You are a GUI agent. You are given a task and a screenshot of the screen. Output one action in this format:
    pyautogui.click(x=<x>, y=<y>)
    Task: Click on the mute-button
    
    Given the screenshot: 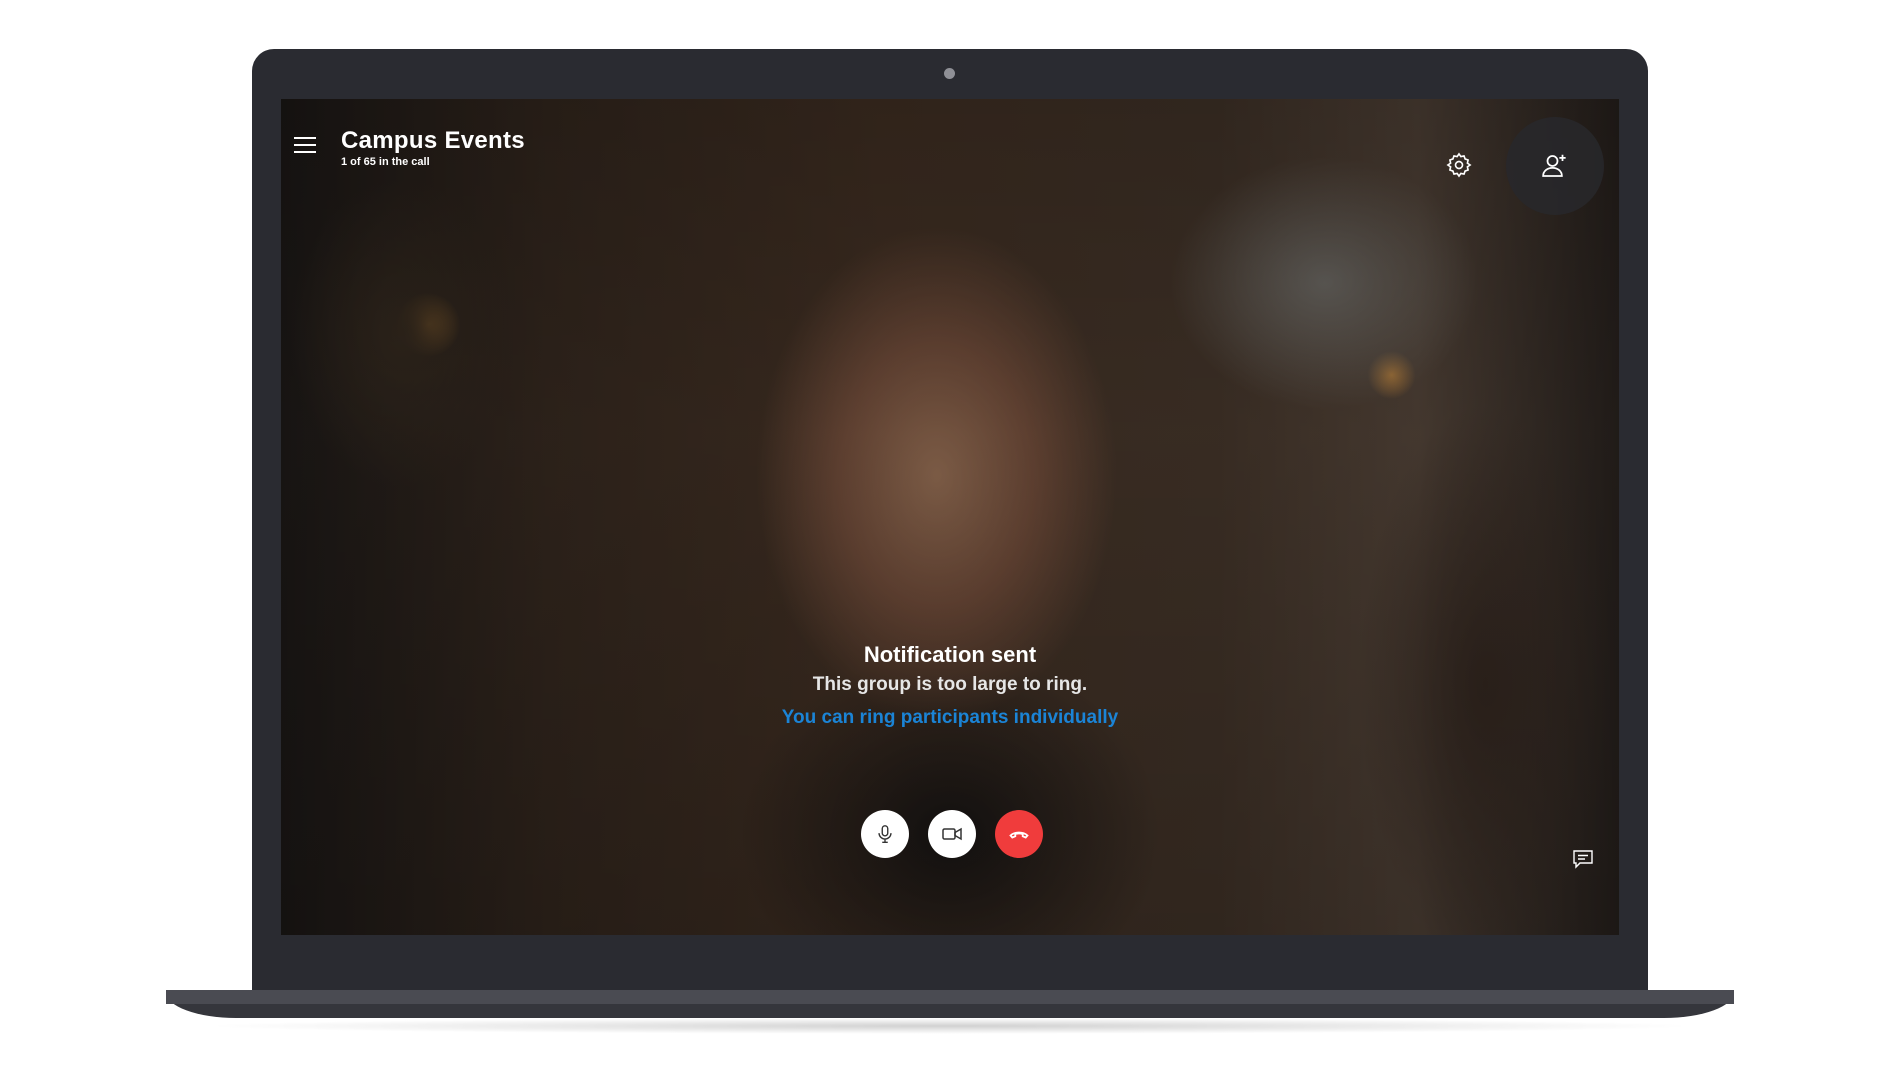 What is the action you would take?
    pyautogui.click(x=885, y=834)
    